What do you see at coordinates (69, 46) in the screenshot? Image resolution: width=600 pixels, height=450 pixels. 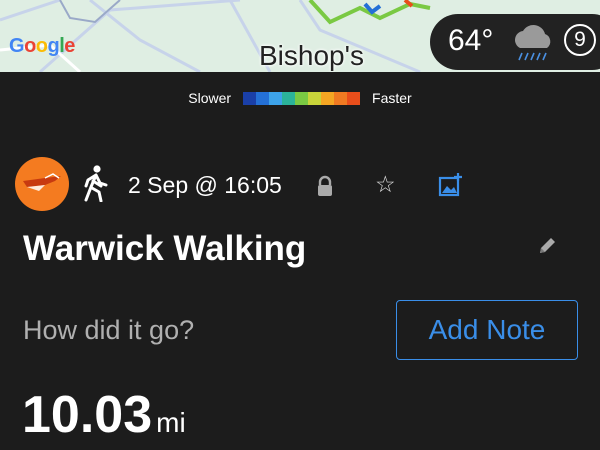 I see `google-logo-letter: e` at bounding box center [69, 46].